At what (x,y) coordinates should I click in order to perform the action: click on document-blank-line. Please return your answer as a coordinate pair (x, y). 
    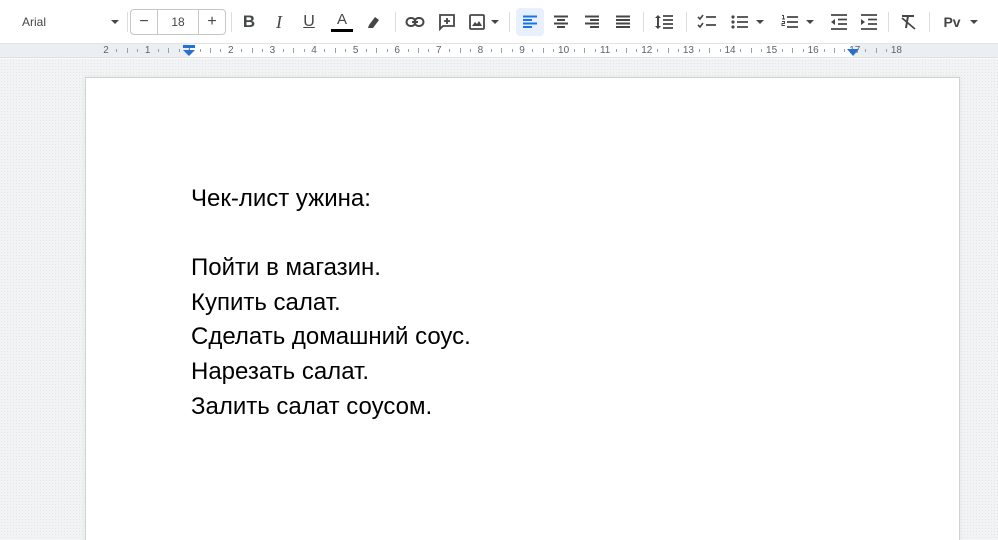
    Looking at the image, I should click on (331, 234).